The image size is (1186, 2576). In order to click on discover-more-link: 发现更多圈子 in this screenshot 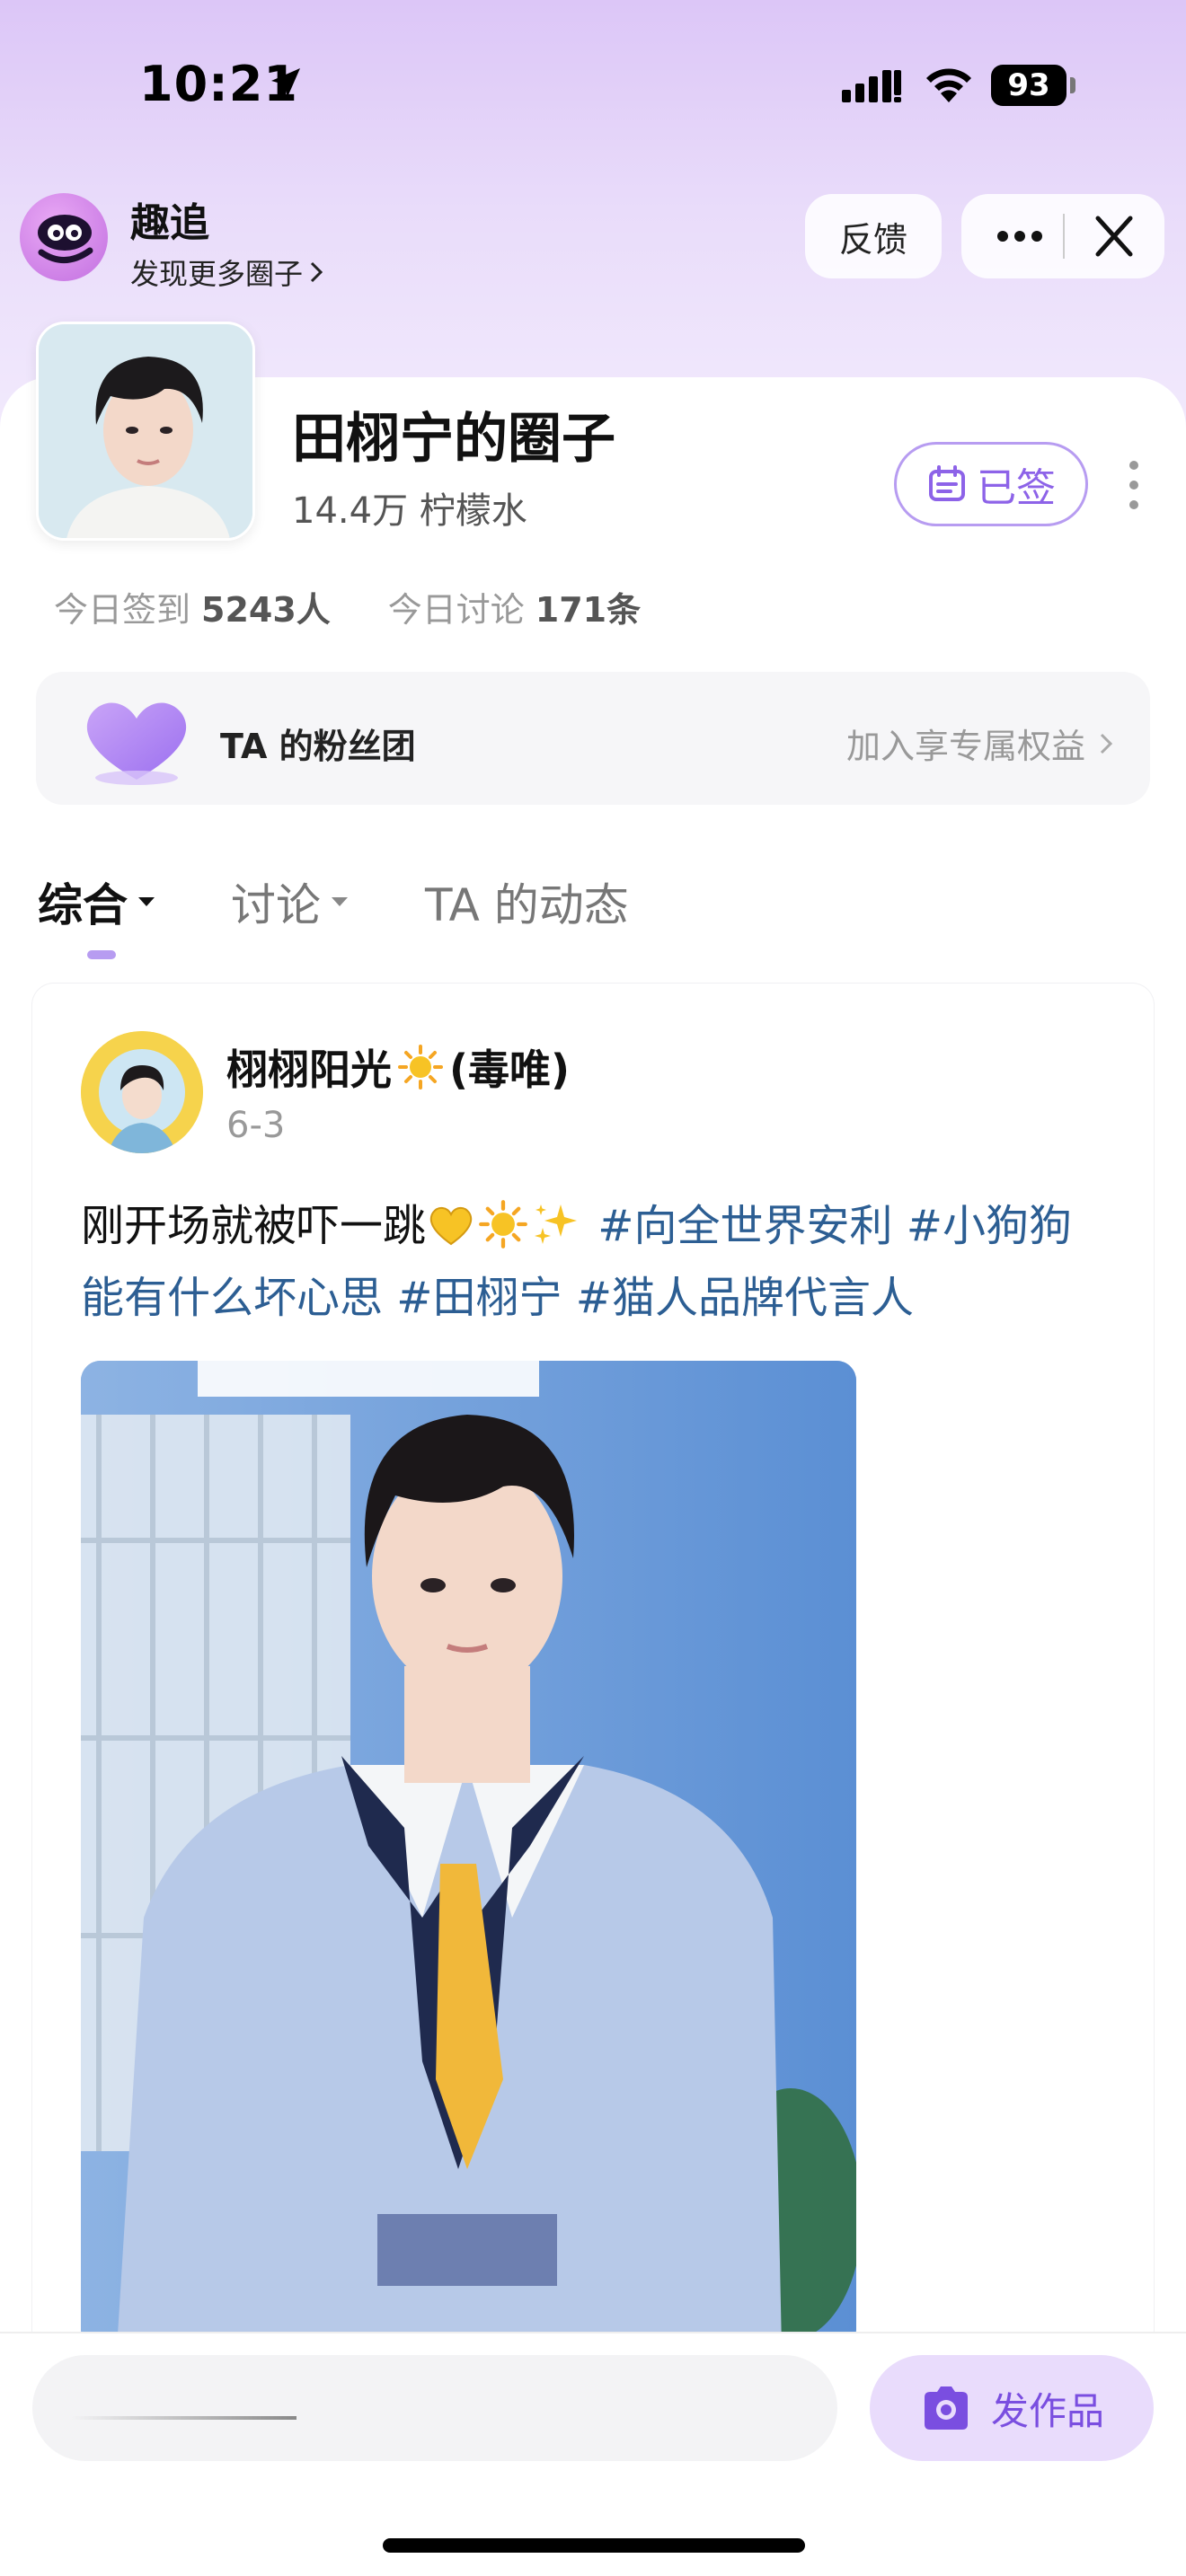, I will do `click(227, 272)`.